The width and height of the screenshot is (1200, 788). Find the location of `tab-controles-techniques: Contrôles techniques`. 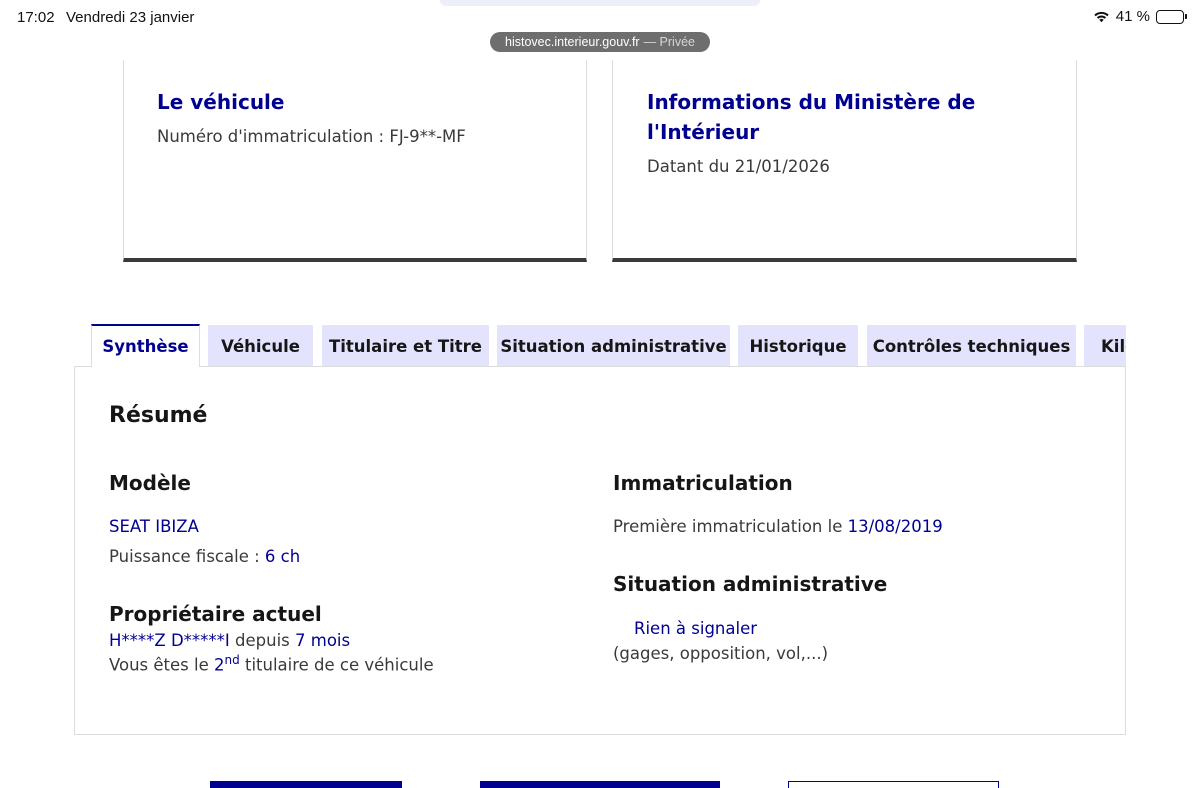

tab-controles-techniques: Contrôles techniques is located at coordinates (971, 346).